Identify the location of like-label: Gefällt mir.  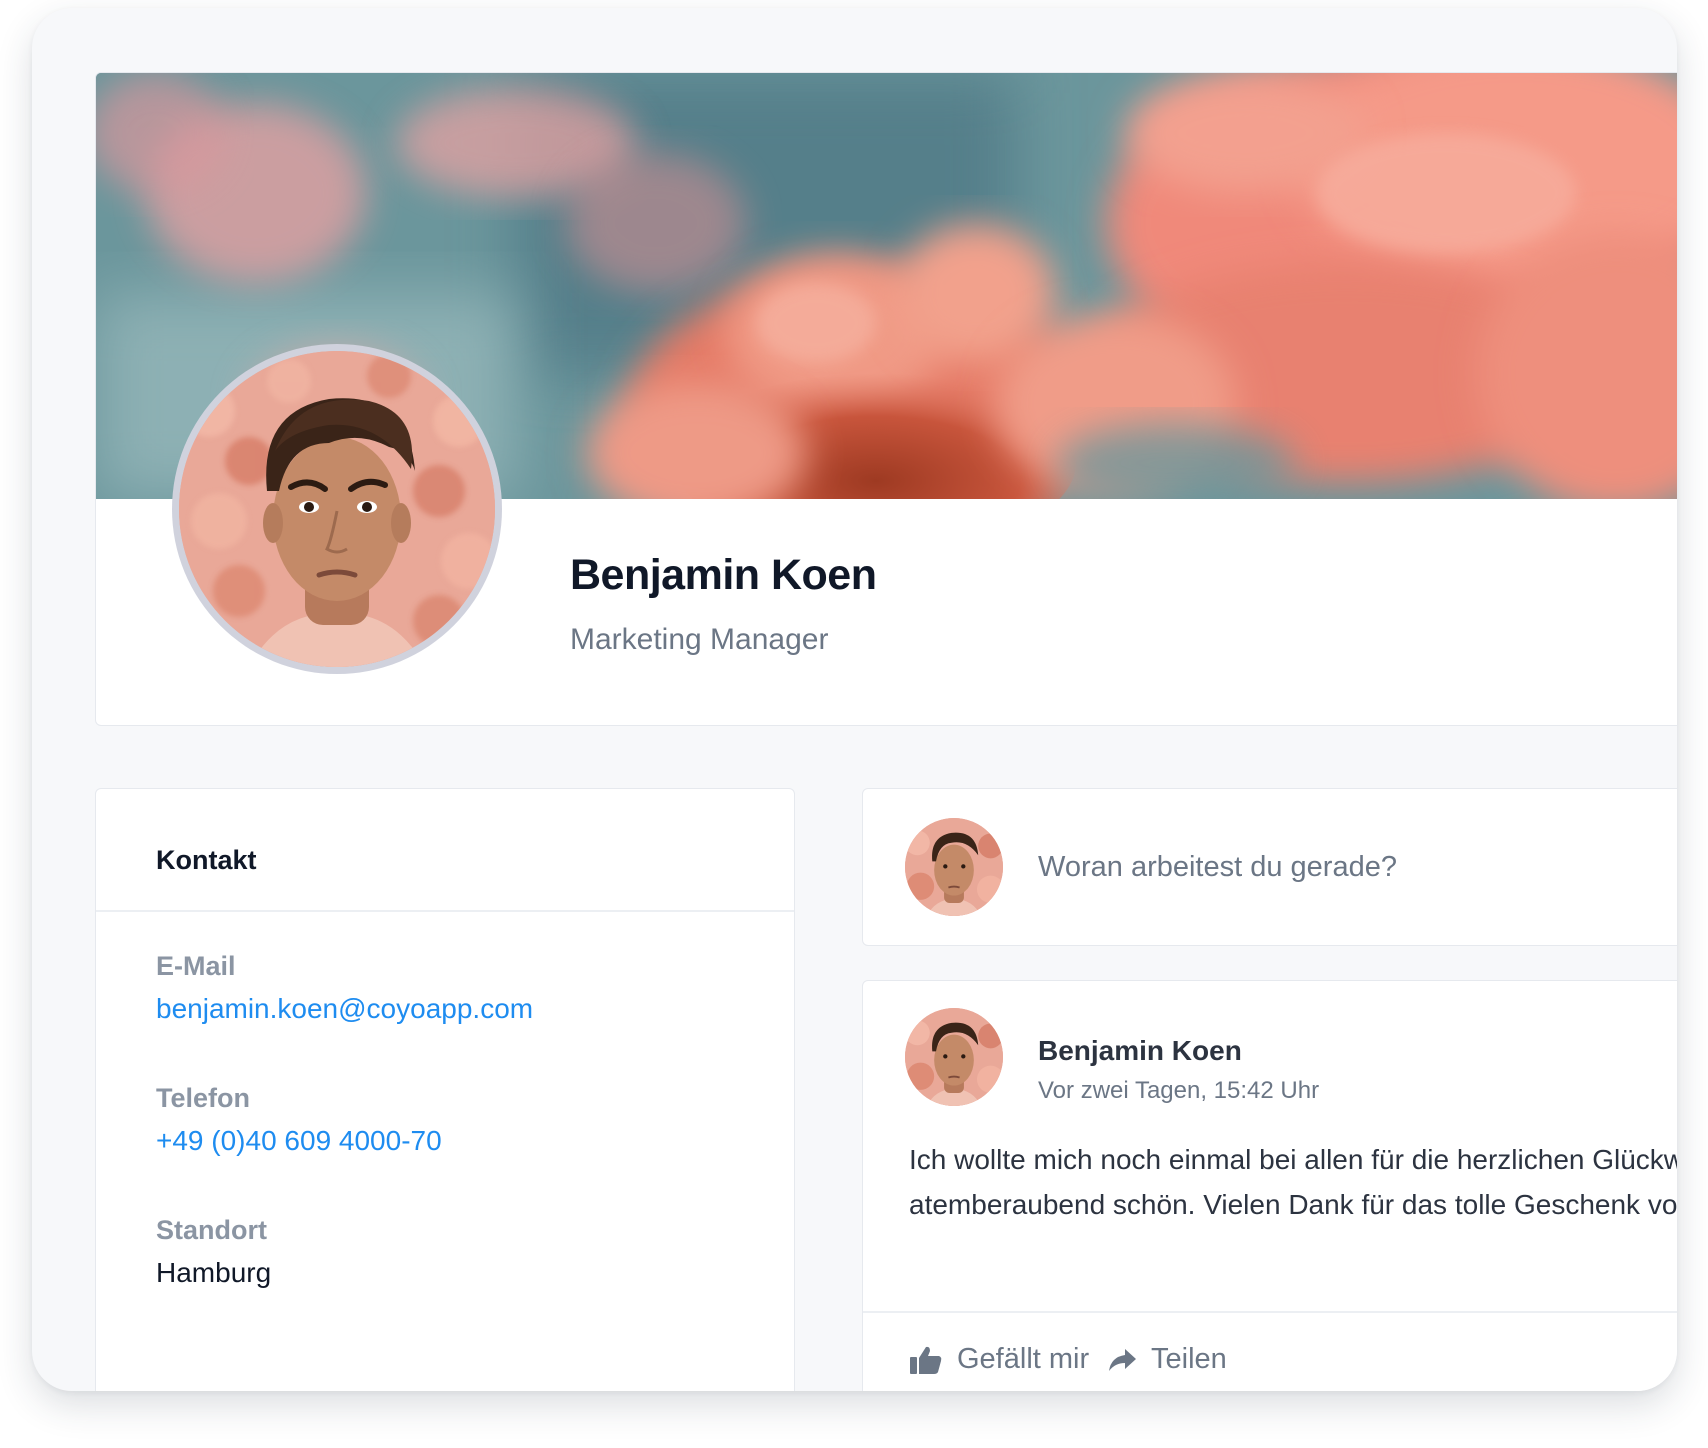
(1023, 1359).